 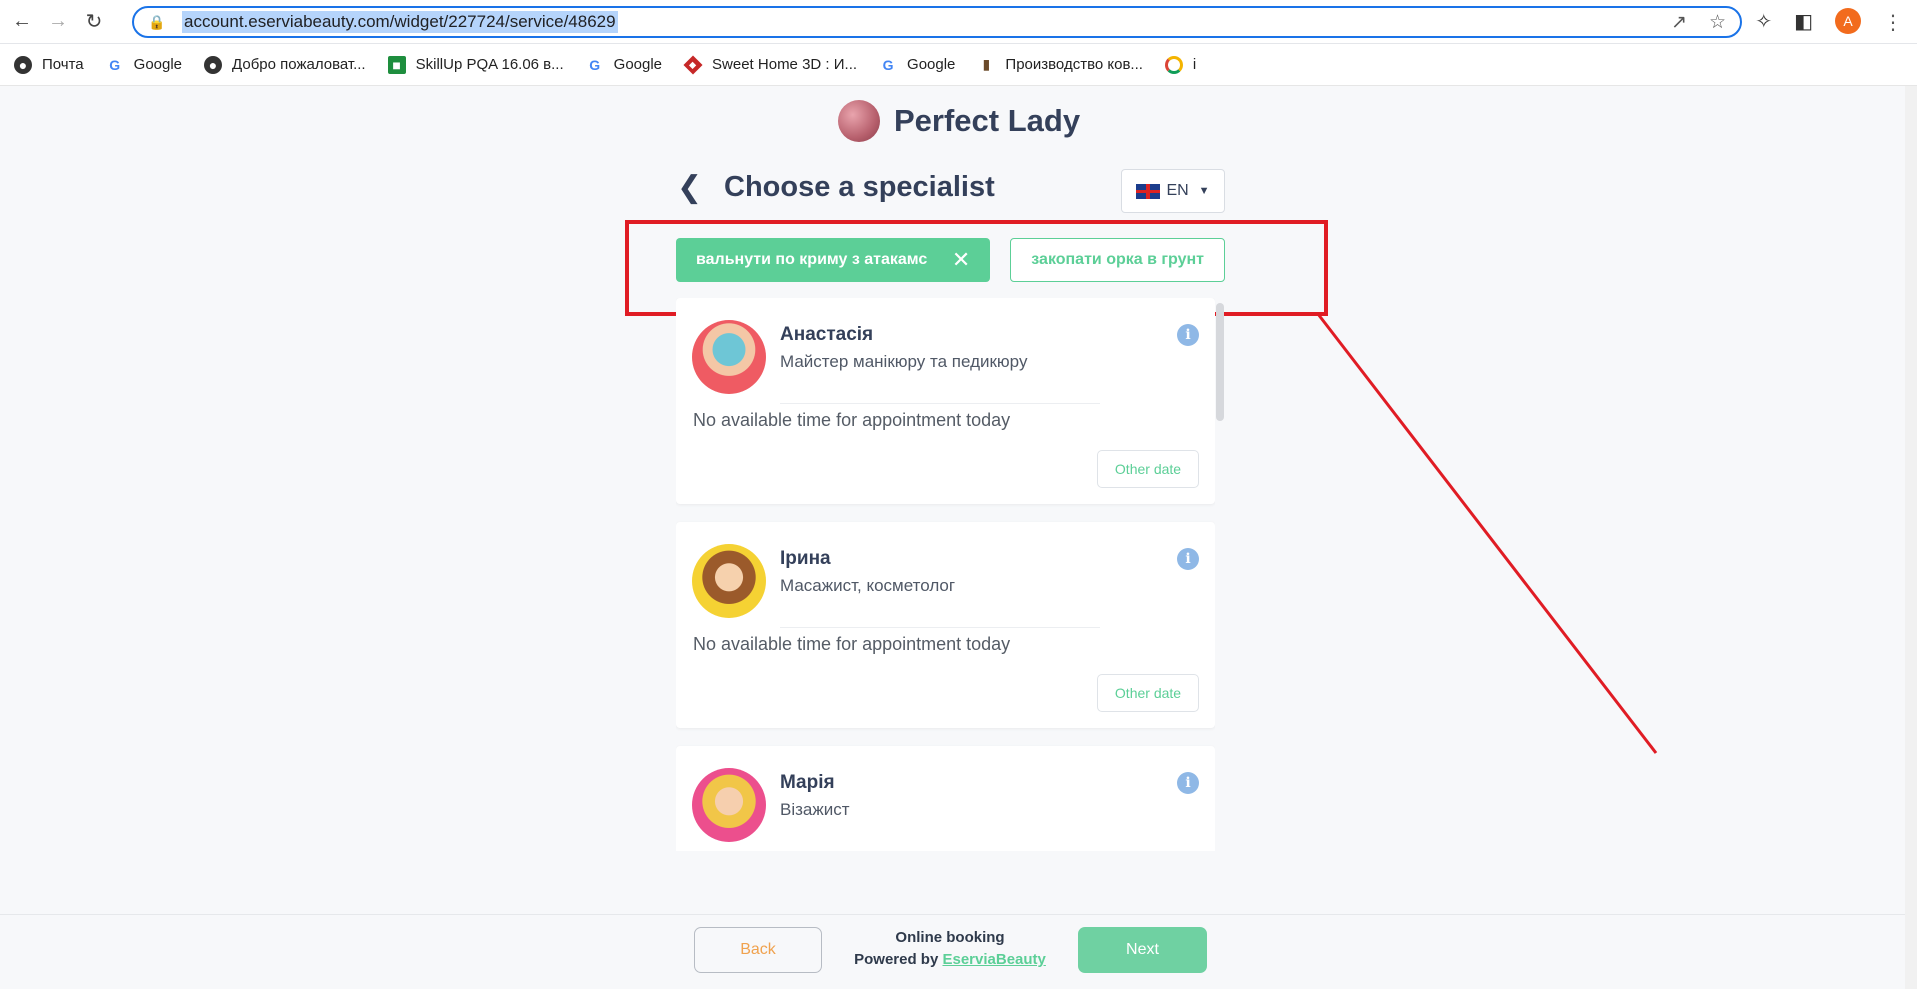 What do you see at coordinates (993, 959) in the screenshot?
I see `eservia-link: EserviaBeauty` at bounding box center [993, 959].